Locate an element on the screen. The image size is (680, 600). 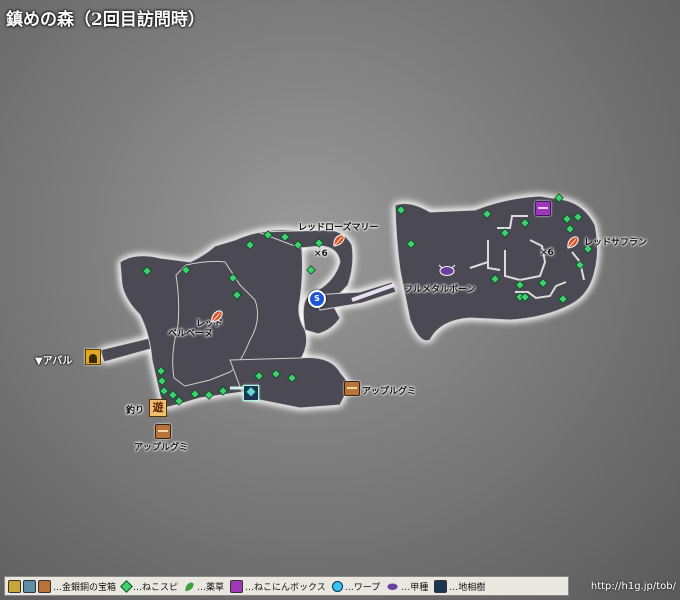
gate-icon is located at coordinates (93, 357).